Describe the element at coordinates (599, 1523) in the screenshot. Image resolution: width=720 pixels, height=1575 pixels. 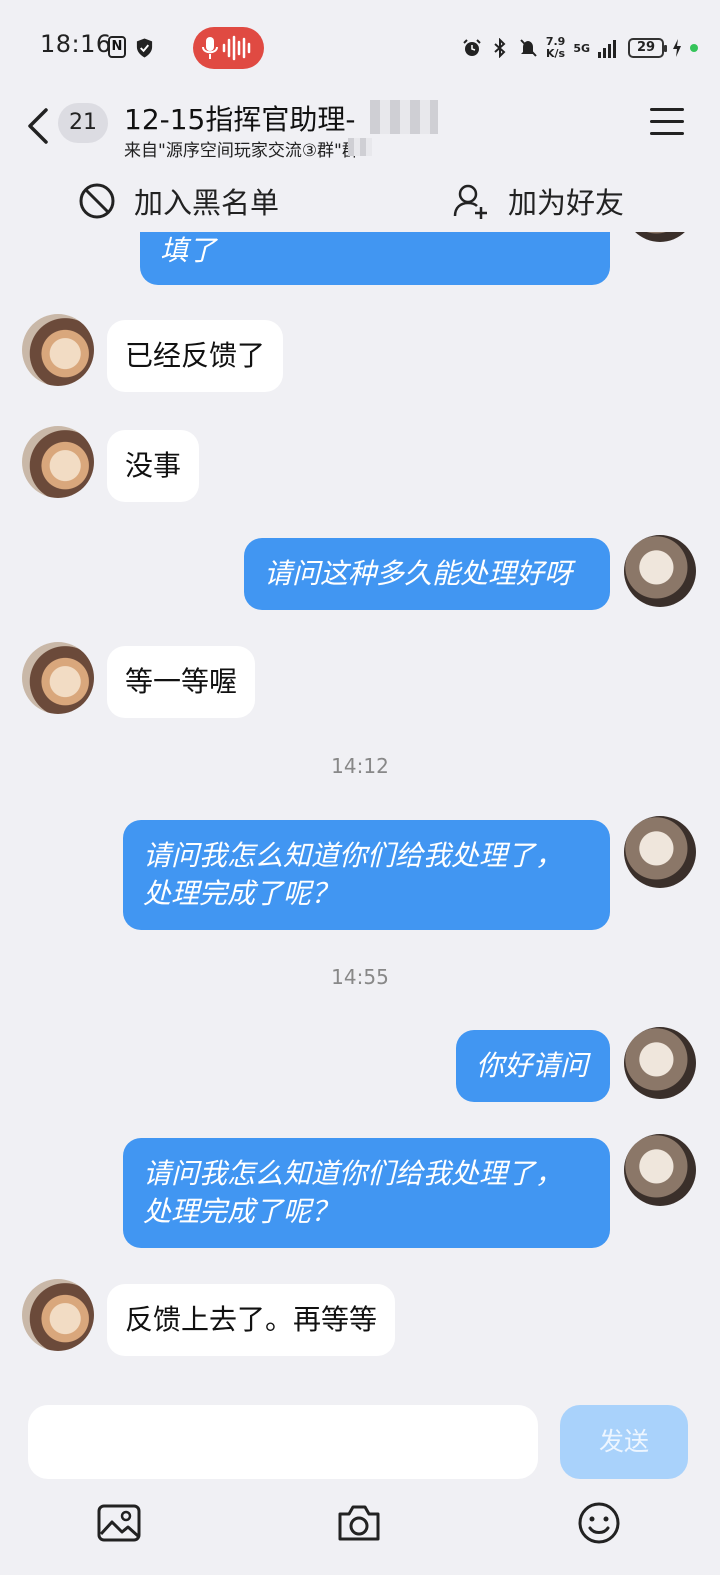
I see `emoji-icon` at that location.